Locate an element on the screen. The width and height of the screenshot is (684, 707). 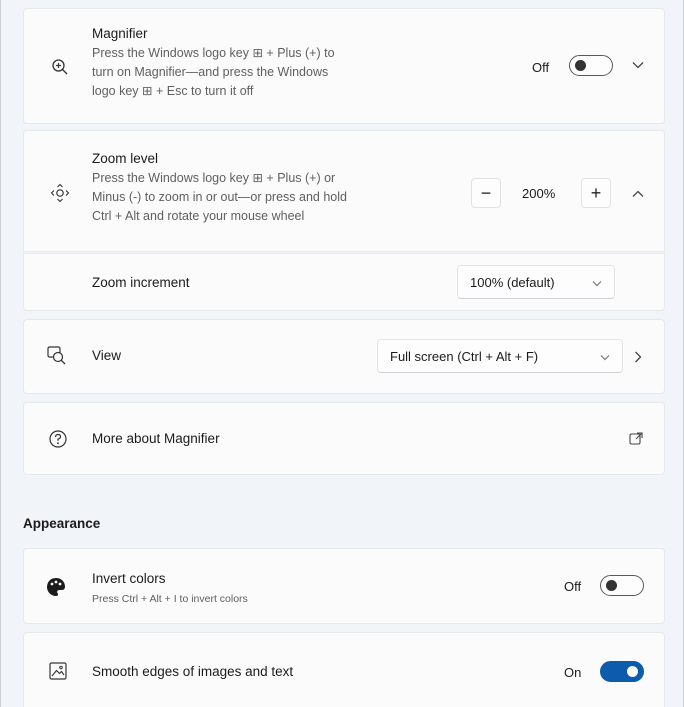
zoom-out-button: − is located at coordinates (486, 193).